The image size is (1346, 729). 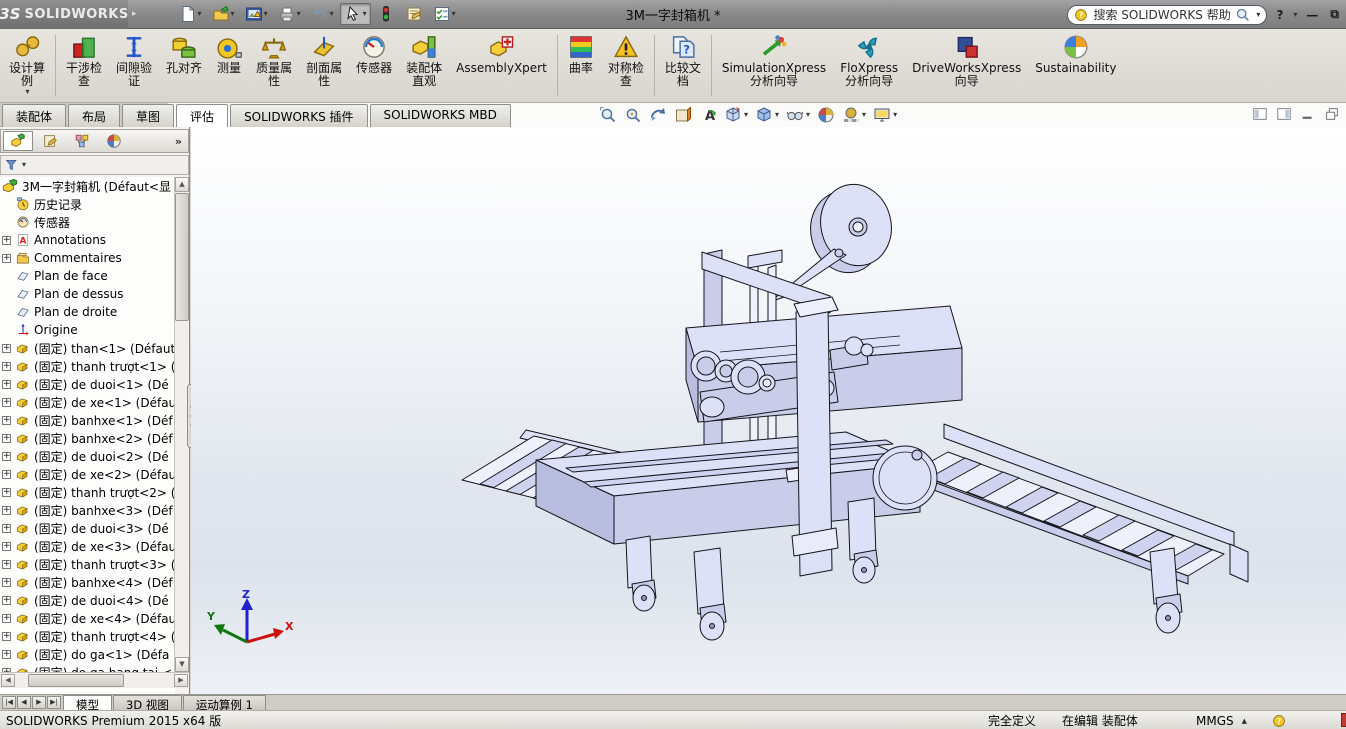 What do you see at coordinates (87, 258) in the screenshot?
I see `tree-item: + Commentaires` at bounding box center [87, 258].